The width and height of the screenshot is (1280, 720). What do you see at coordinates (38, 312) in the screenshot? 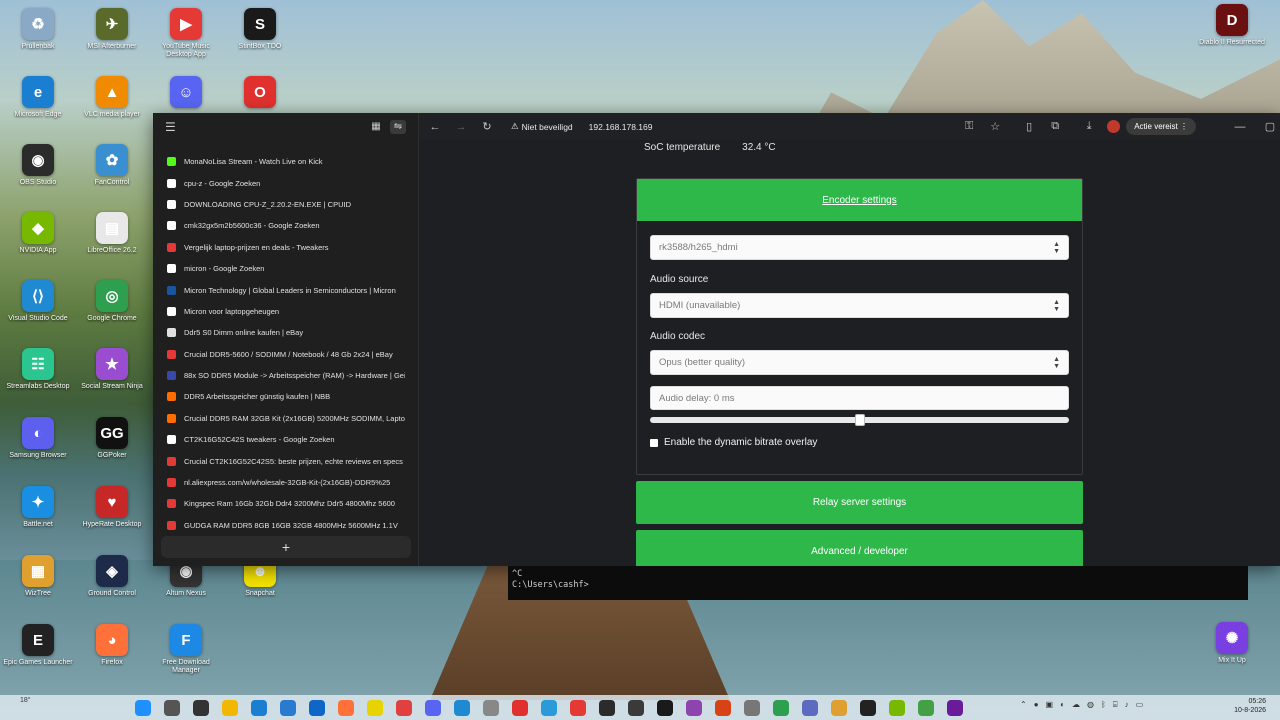
I see `desktop-icon: ⟨⟩ Visual Studio Code` at bounding box center [38, 312].